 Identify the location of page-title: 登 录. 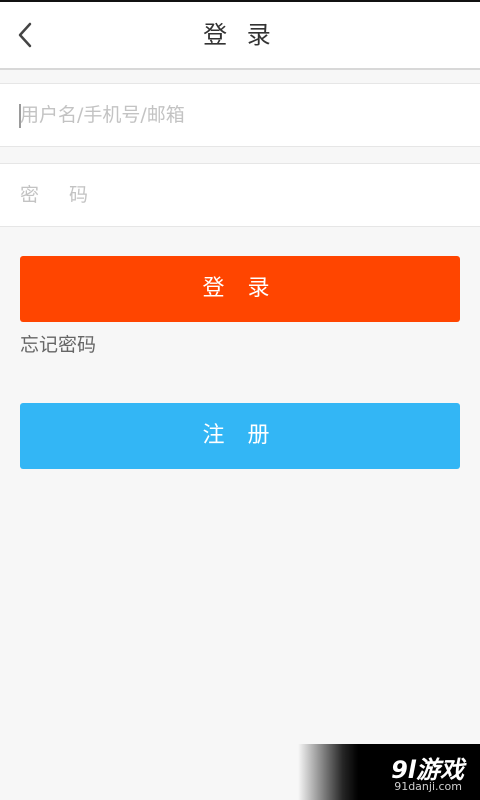
(240, 35).